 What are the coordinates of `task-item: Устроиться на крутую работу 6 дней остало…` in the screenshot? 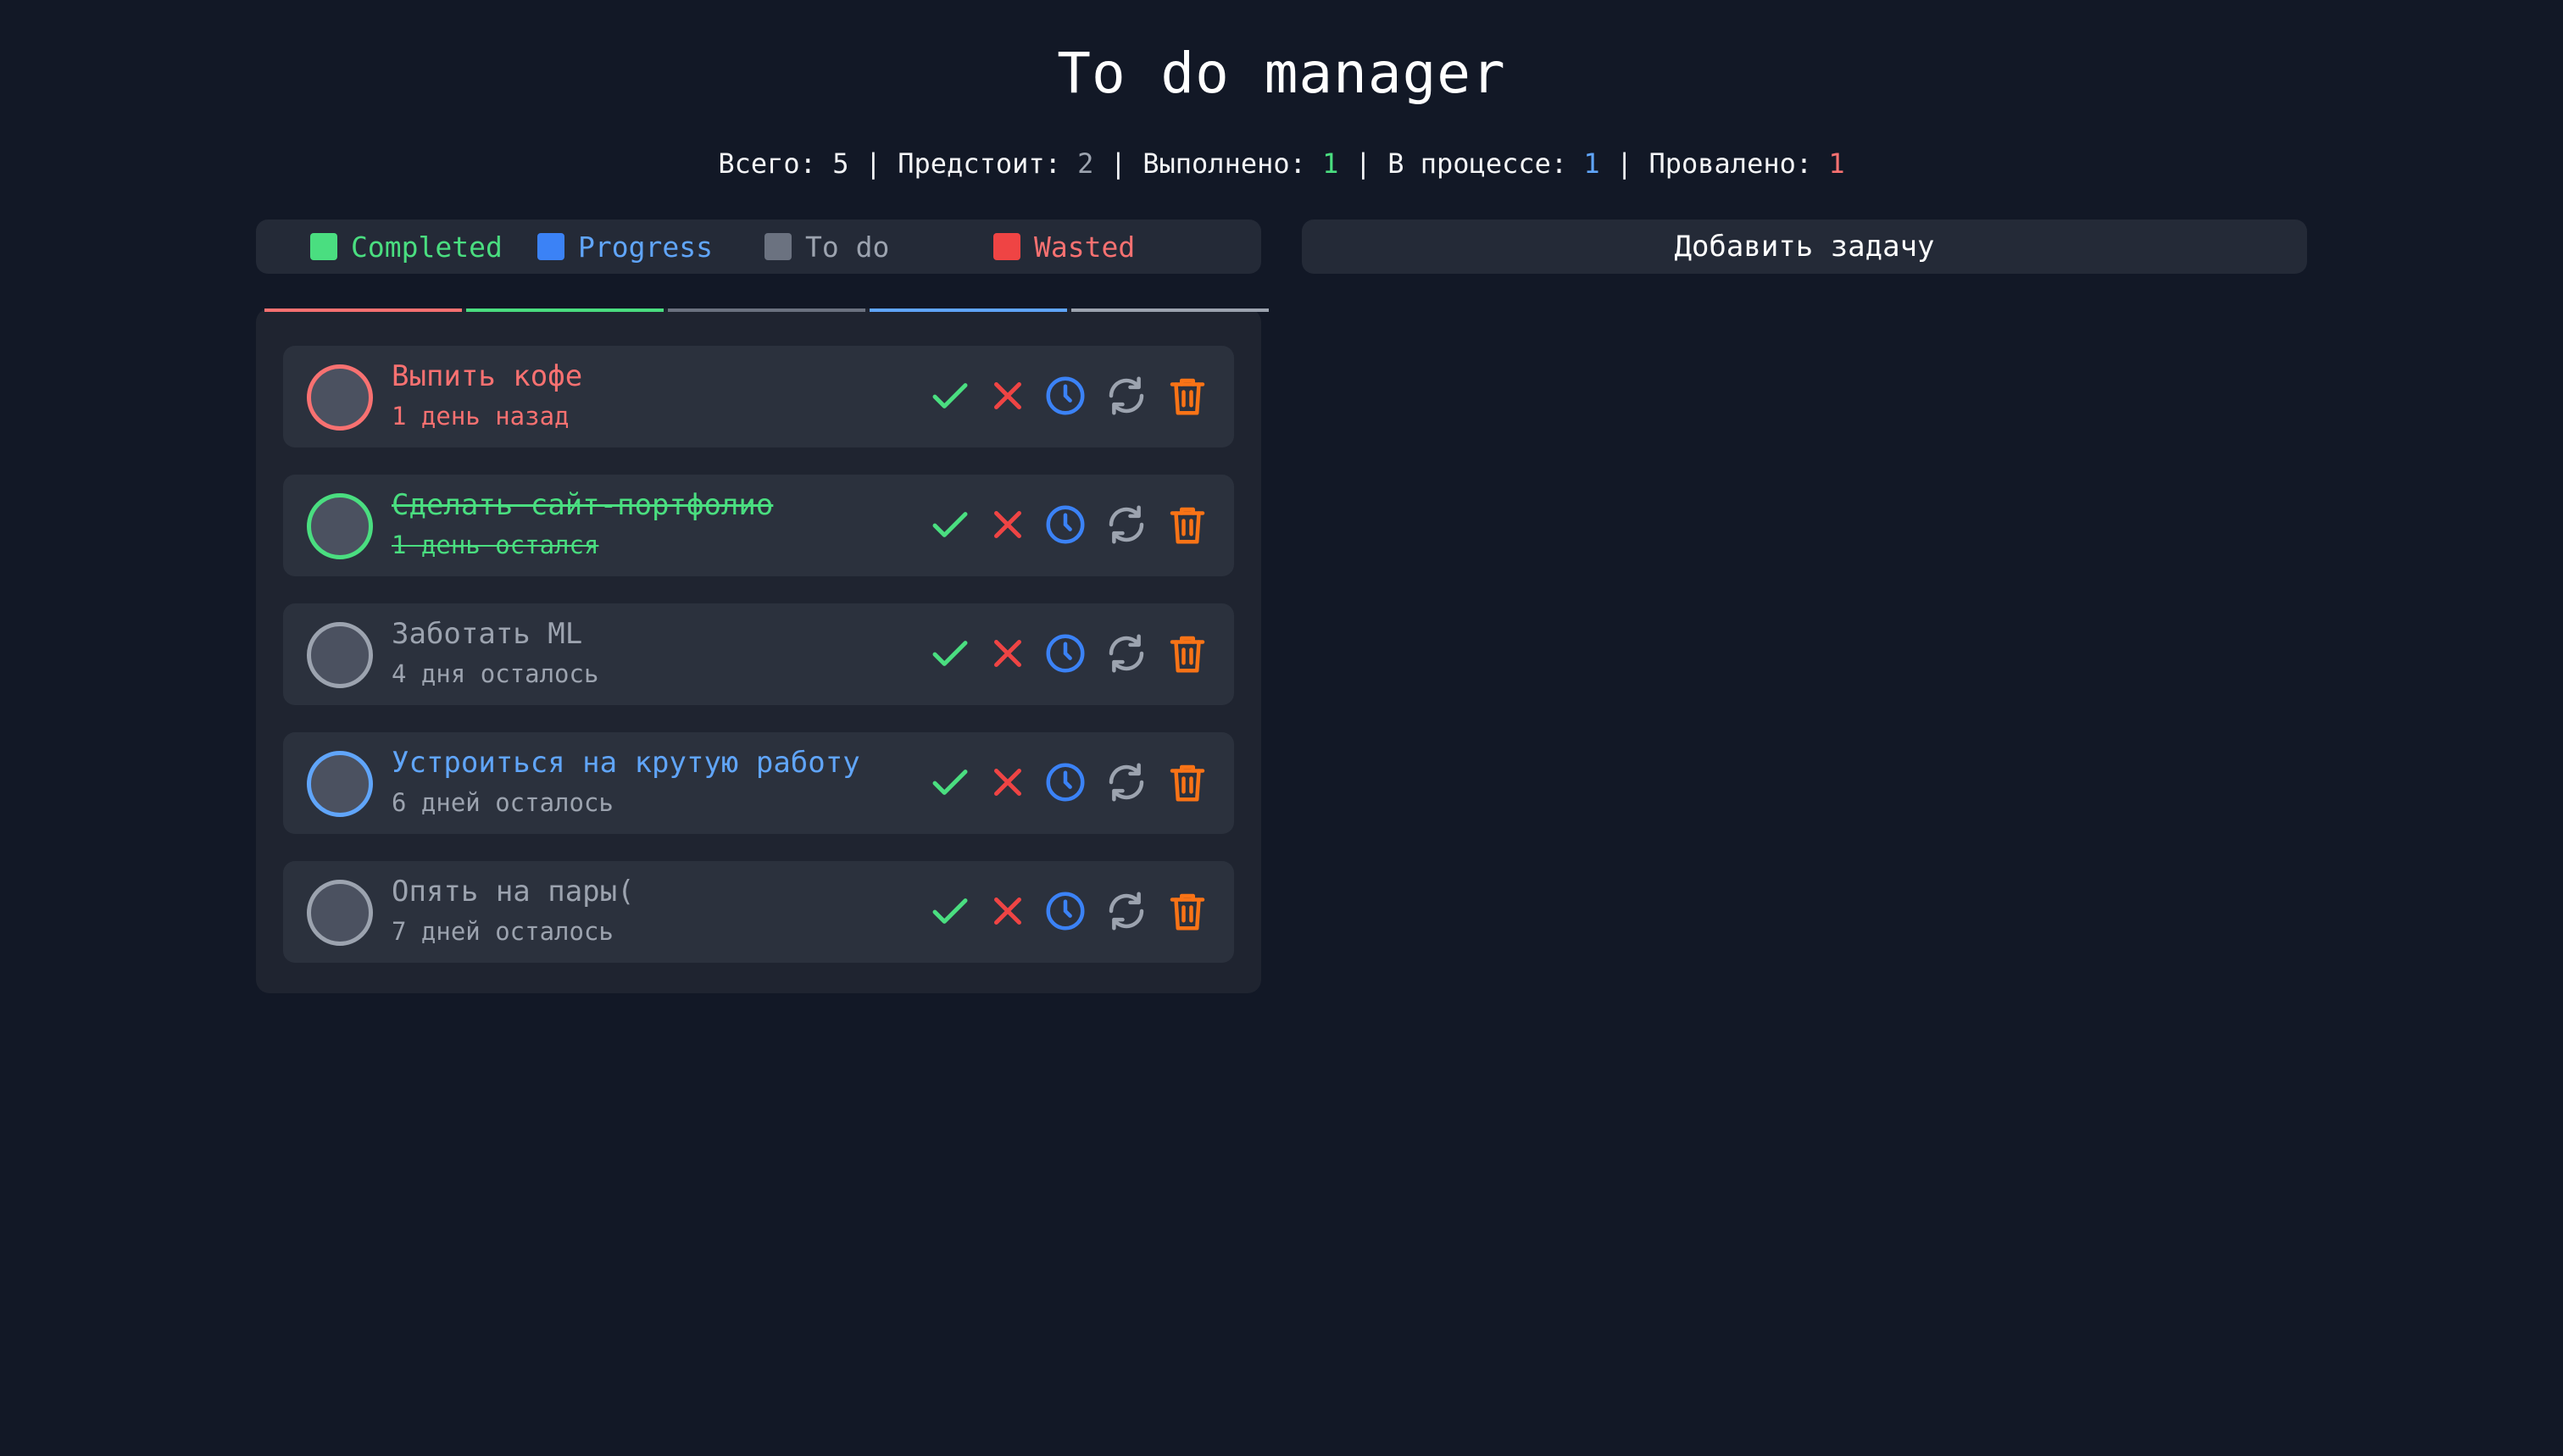 It's located at (758, 783).